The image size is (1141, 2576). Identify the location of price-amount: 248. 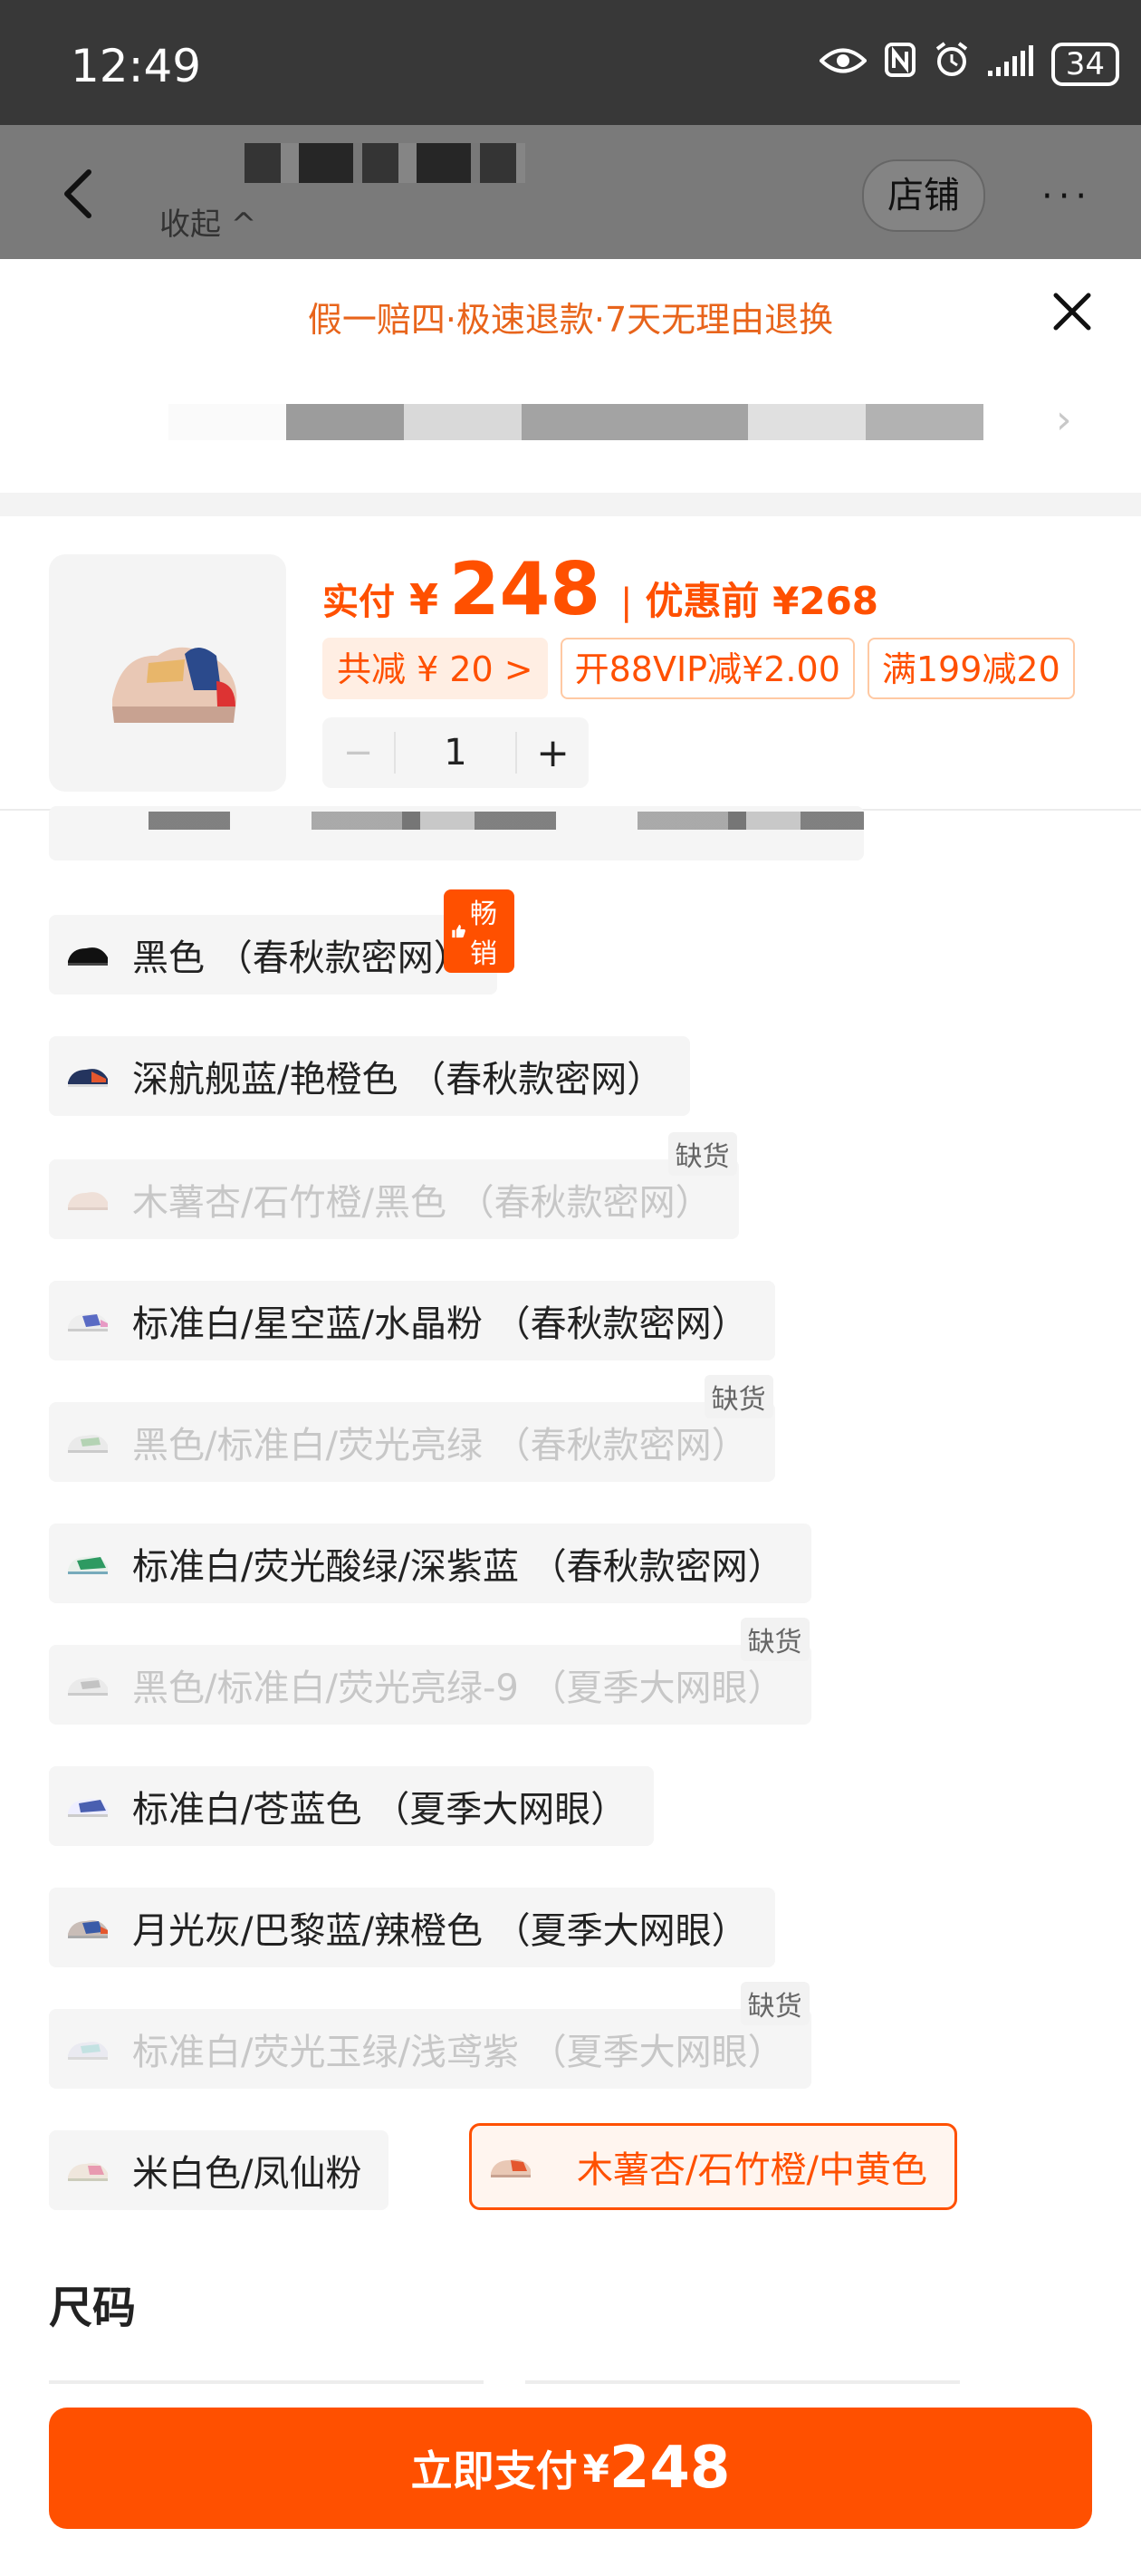
(525, 589).